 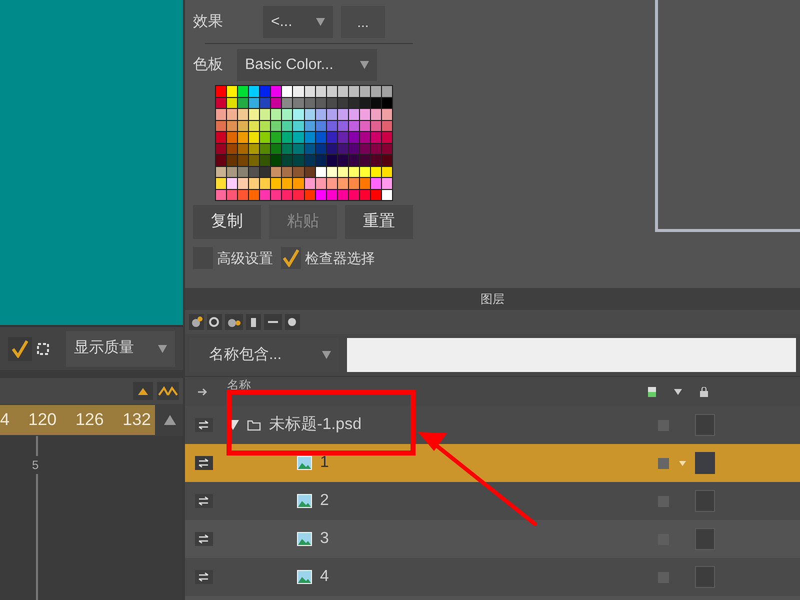 I want to click on layer-add-icon, so click(x=234, y=322).